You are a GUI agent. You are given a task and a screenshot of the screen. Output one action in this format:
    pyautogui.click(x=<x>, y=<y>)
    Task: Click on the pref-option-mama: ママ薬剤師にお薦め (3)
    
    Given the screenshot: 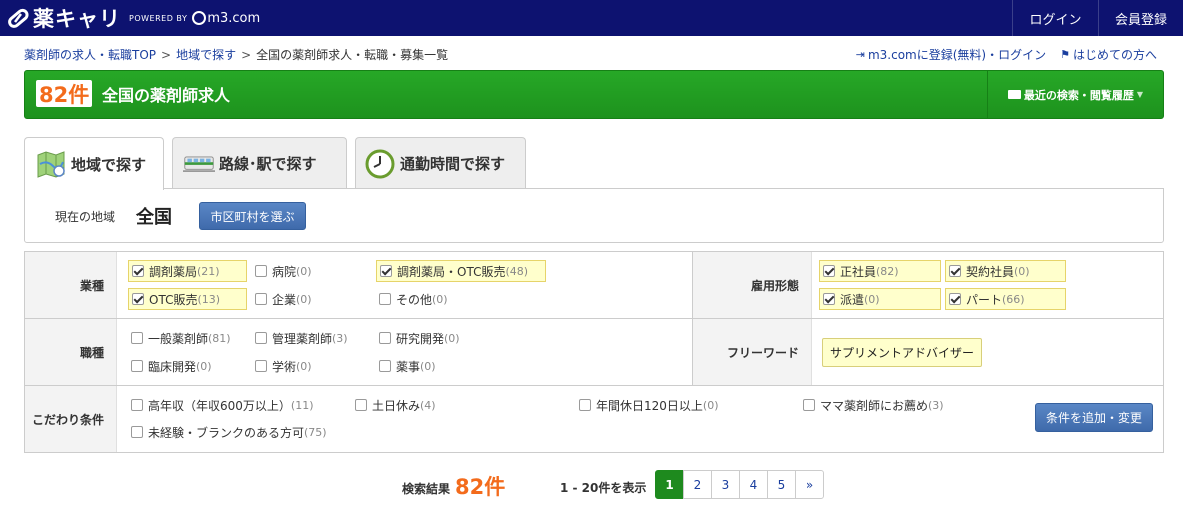 What is the action you would take?
    pyautogui.click(x=895, y=405)
    